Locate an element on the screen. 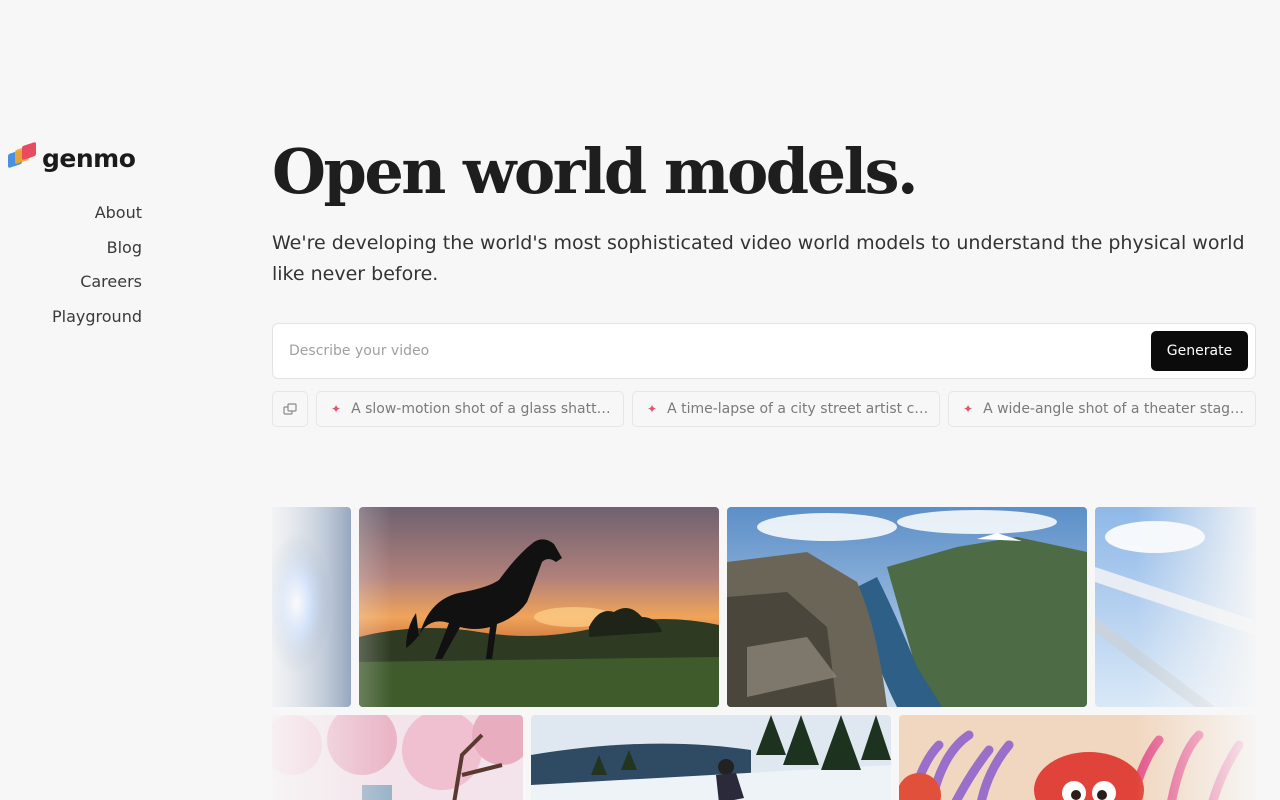  main-nav: About Blog Careers Playground is located at coordinates (97, 271).